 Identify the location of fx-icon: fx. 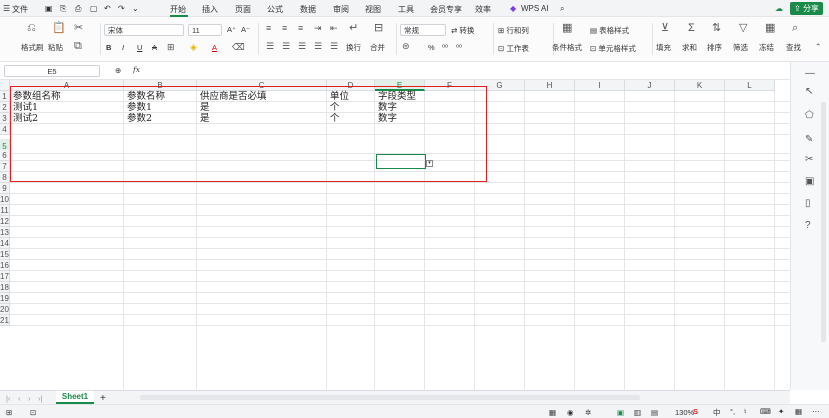
(136, 69).